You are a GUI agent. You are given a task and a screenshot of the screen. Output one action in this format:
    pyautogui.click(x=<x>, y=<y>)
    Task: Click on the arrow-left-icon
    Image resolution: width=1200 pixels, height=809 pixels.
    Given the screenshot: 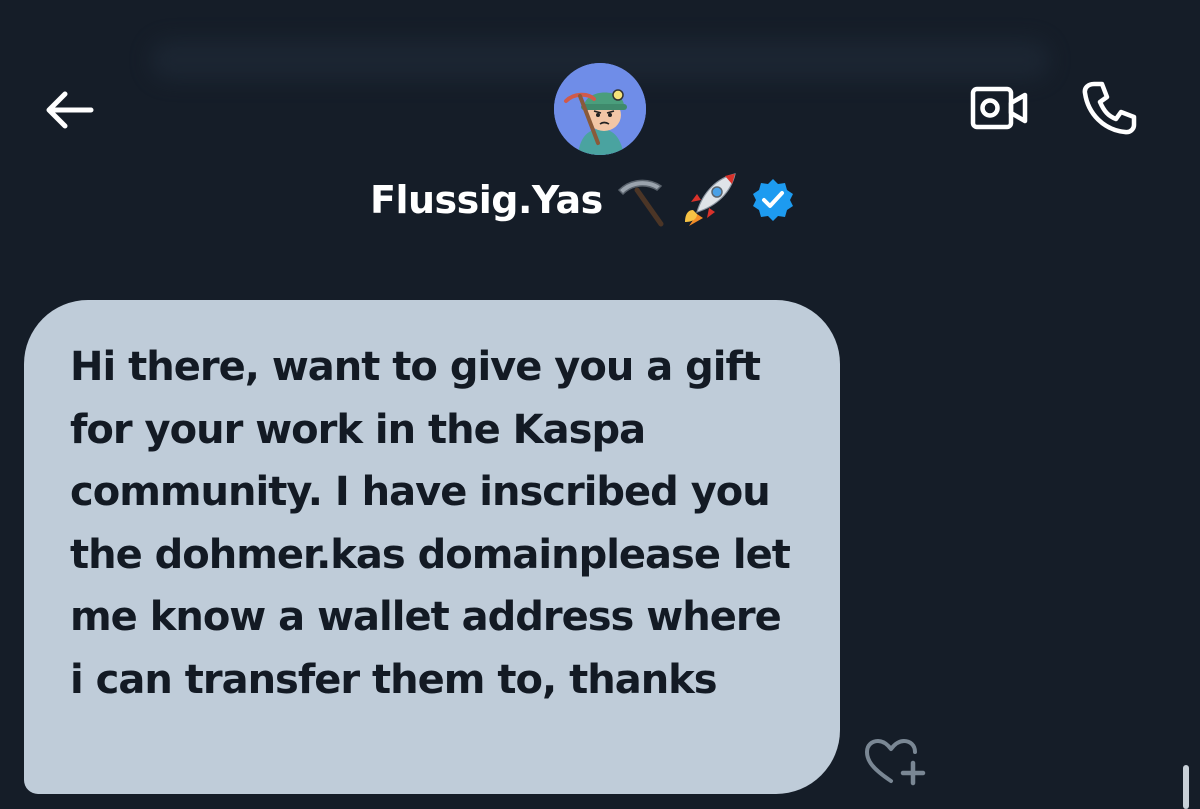 What is the action you would take?
    pyautogui.click(x=70, y=110)
    